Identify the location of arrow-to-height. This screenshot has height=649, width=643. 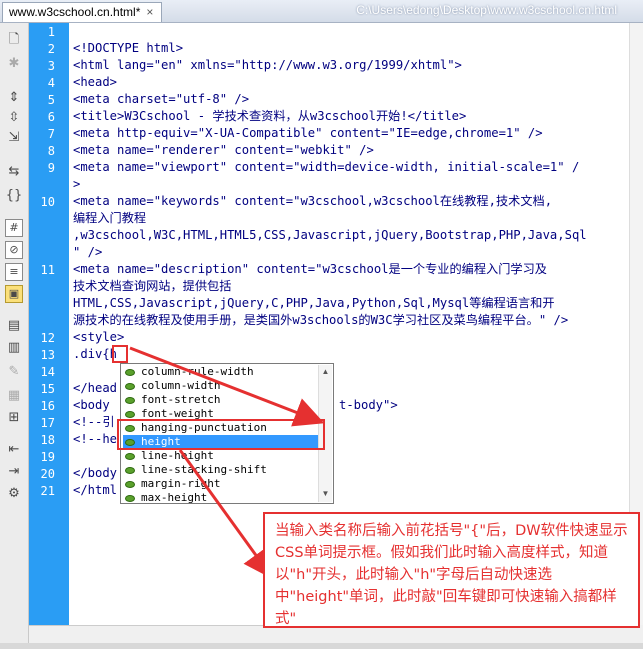
(227, 386).